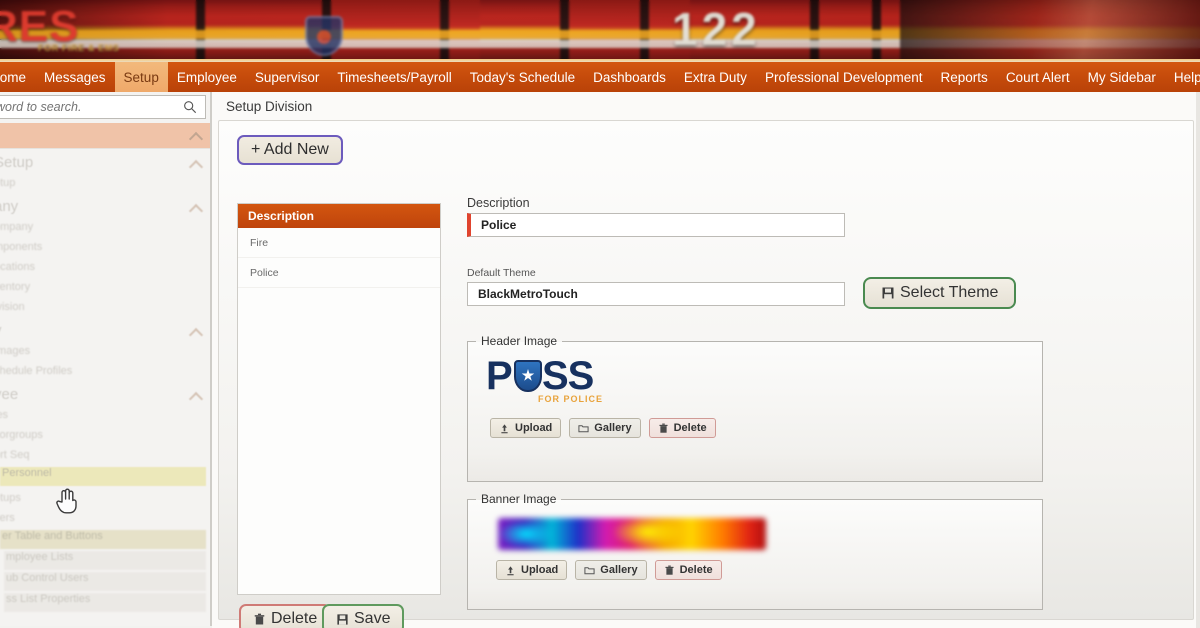 Image resolution: width=1200 pixels, height=628 pixels. Describe the element at coordinates (105, 136) in the screenshot. I see `sidebar-accent-header` at that location.